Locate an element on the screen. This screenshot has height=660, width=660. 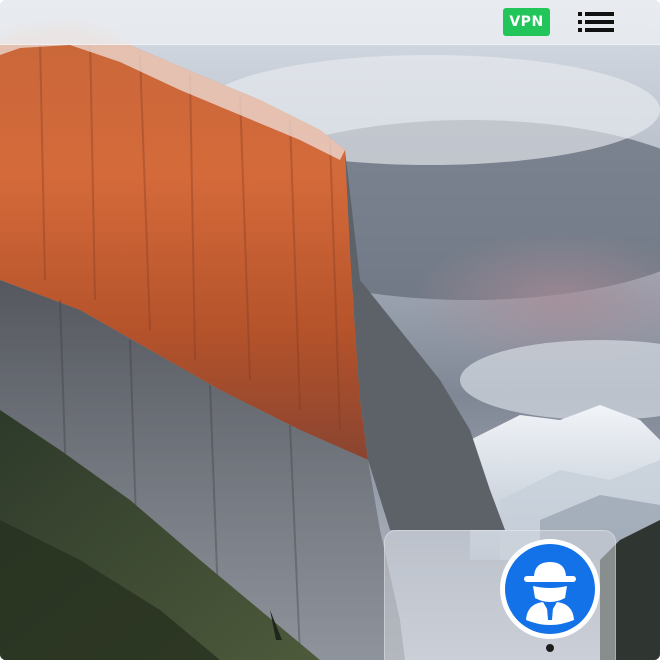
vpn-status-badge: VPN is located at coordinates (526, 22).